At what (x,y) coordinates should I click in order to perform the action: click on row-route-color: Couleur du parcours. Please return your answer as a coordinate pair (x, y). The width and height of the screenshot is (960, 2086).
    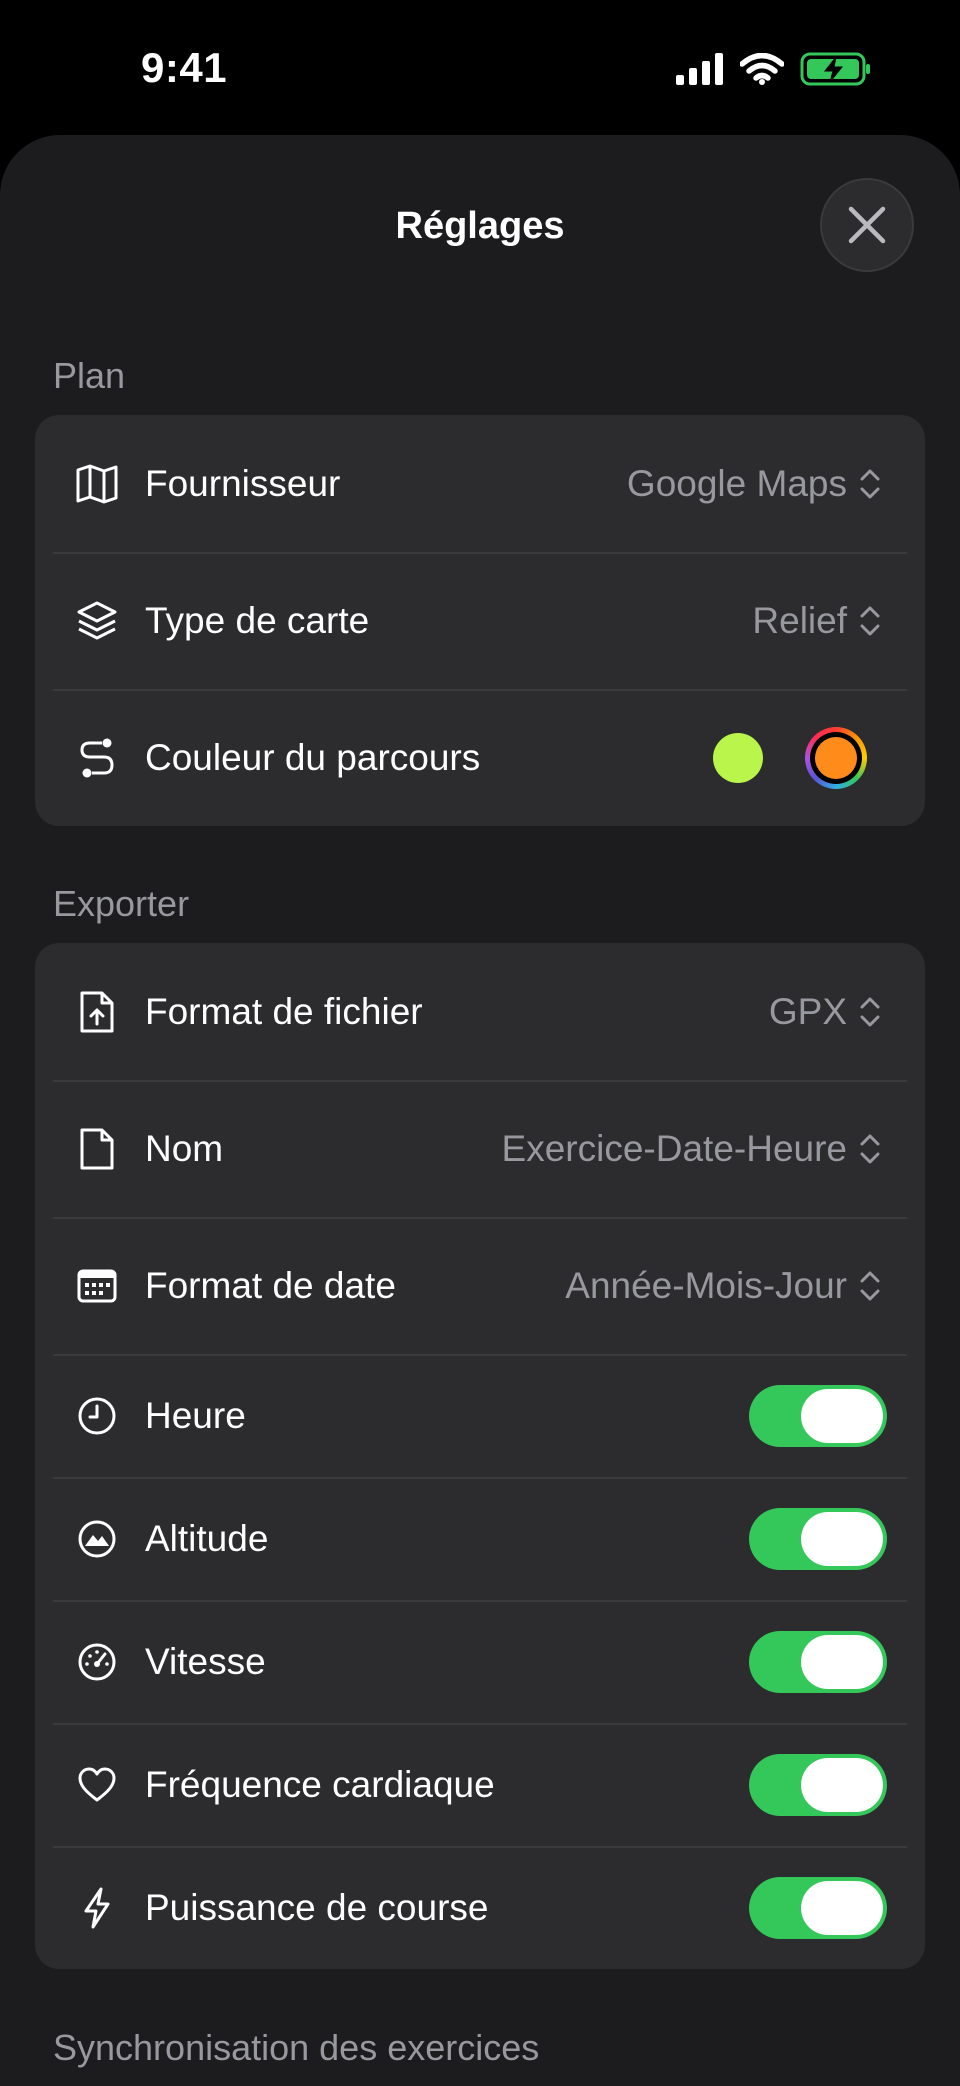
    Looking at the image, I should click on (480, 757).